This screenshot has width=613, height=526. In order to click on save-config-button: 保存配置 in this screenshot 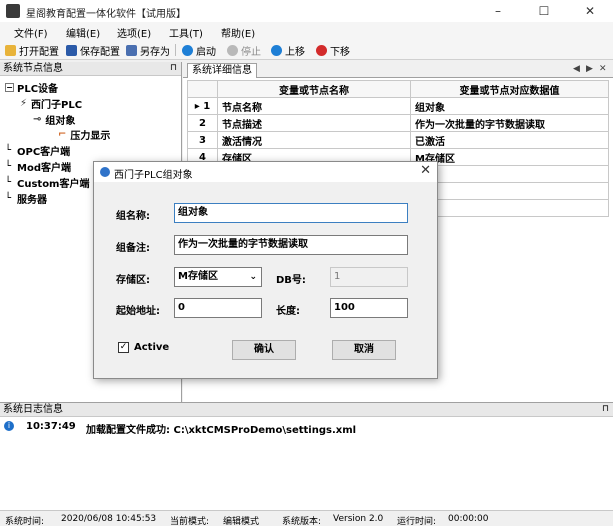, I will do `click(93, 50)`.